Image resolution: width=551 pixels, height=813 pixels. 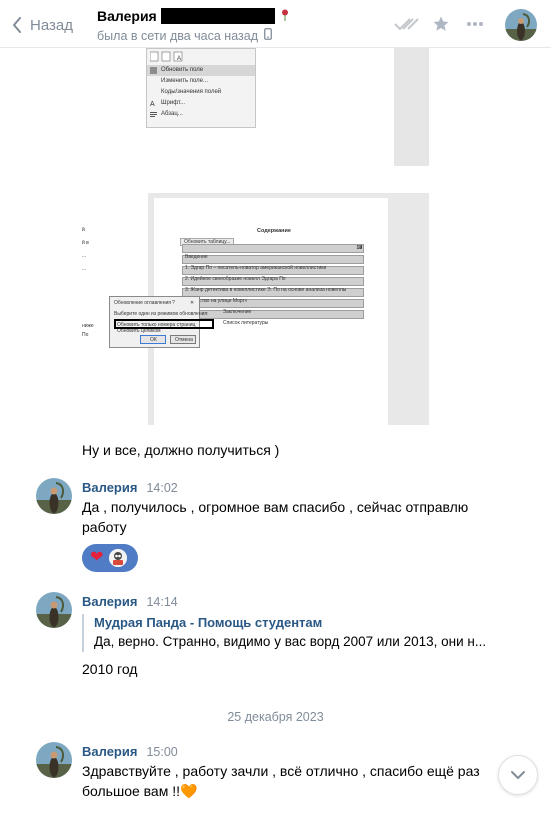 I want to click on mobile-phone-icon, so click(x=268, y=35).